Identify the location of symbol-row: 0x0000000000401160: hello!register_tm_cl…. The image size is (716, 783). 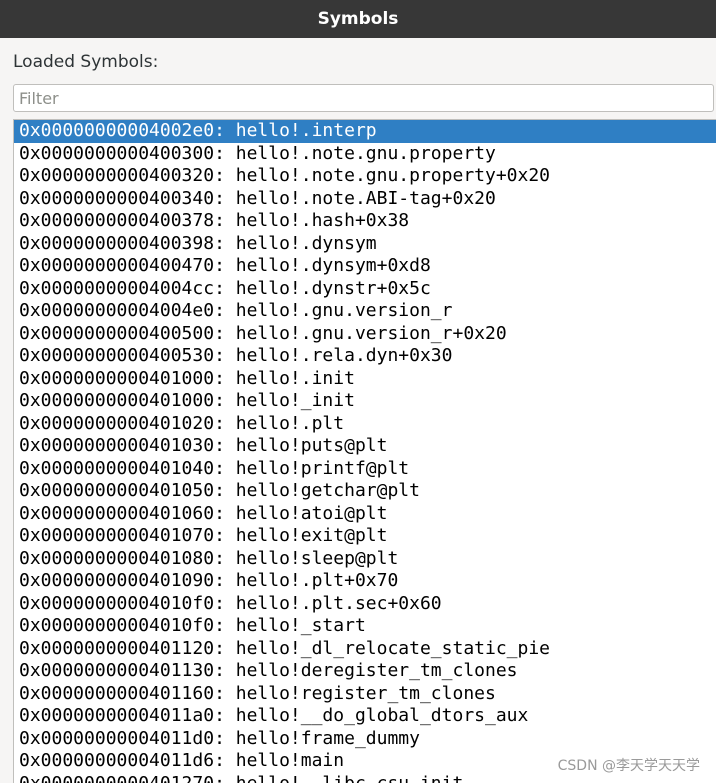
(365, 694).